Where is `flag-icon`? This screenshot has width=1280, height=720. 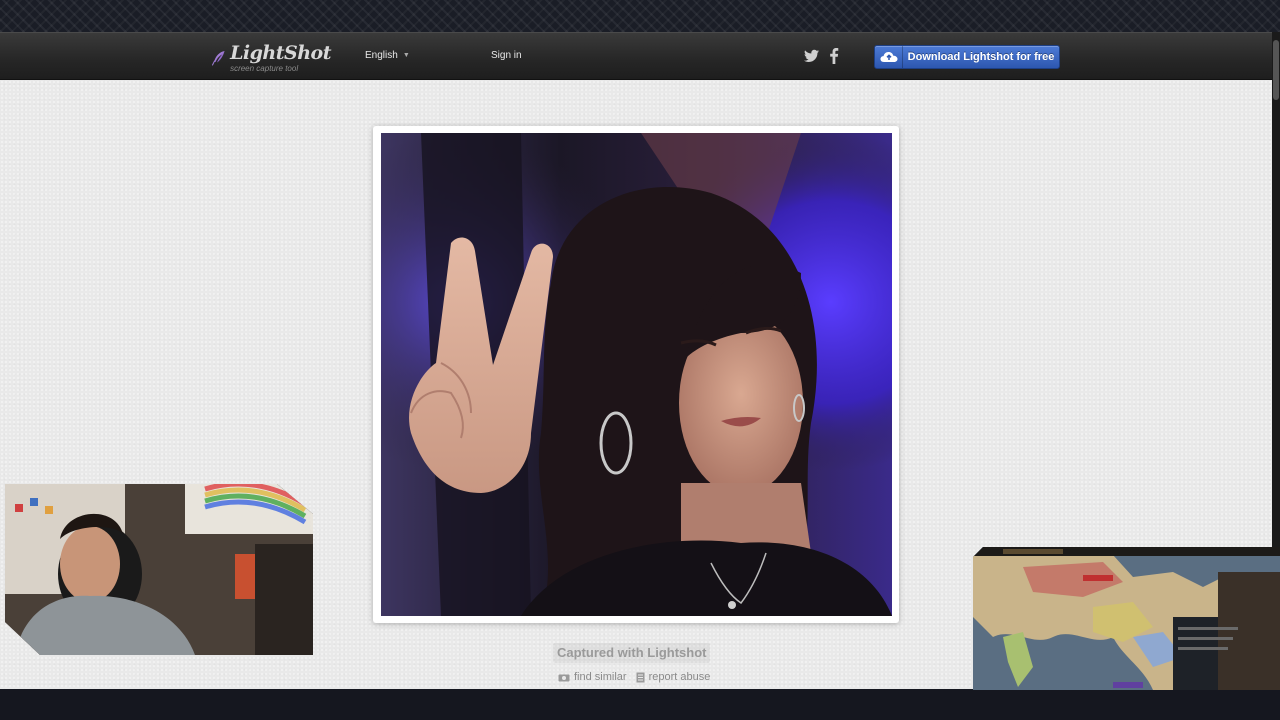
flag-icon is located at coordinates (640, 677).